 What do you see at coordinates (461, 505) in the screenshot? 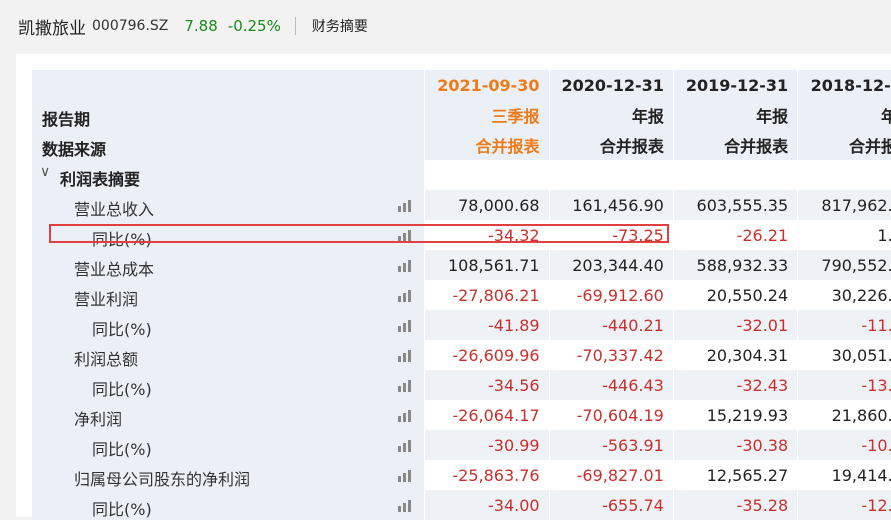
I see `table-row: 同比(%) -34.00-655.74-35.28-12.03` at bounding box center [461, 505].